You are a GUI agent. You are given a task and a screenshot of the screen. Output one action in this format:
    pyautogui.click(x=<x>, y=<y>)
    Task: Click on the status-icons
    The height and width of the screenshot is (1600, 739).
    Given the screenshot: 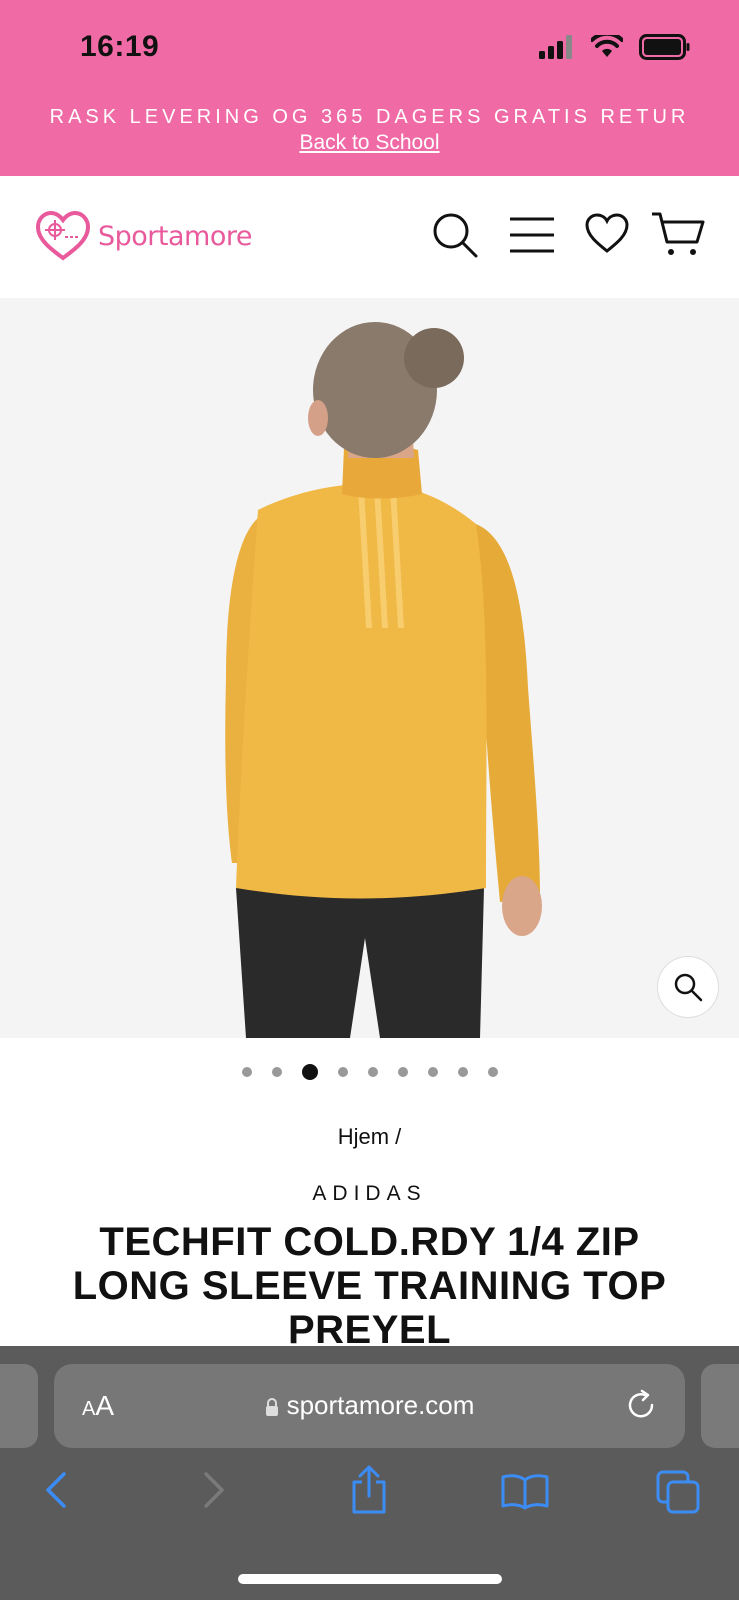 What is the action you would take?
    pyautogui.click(x=615, y=47)
    